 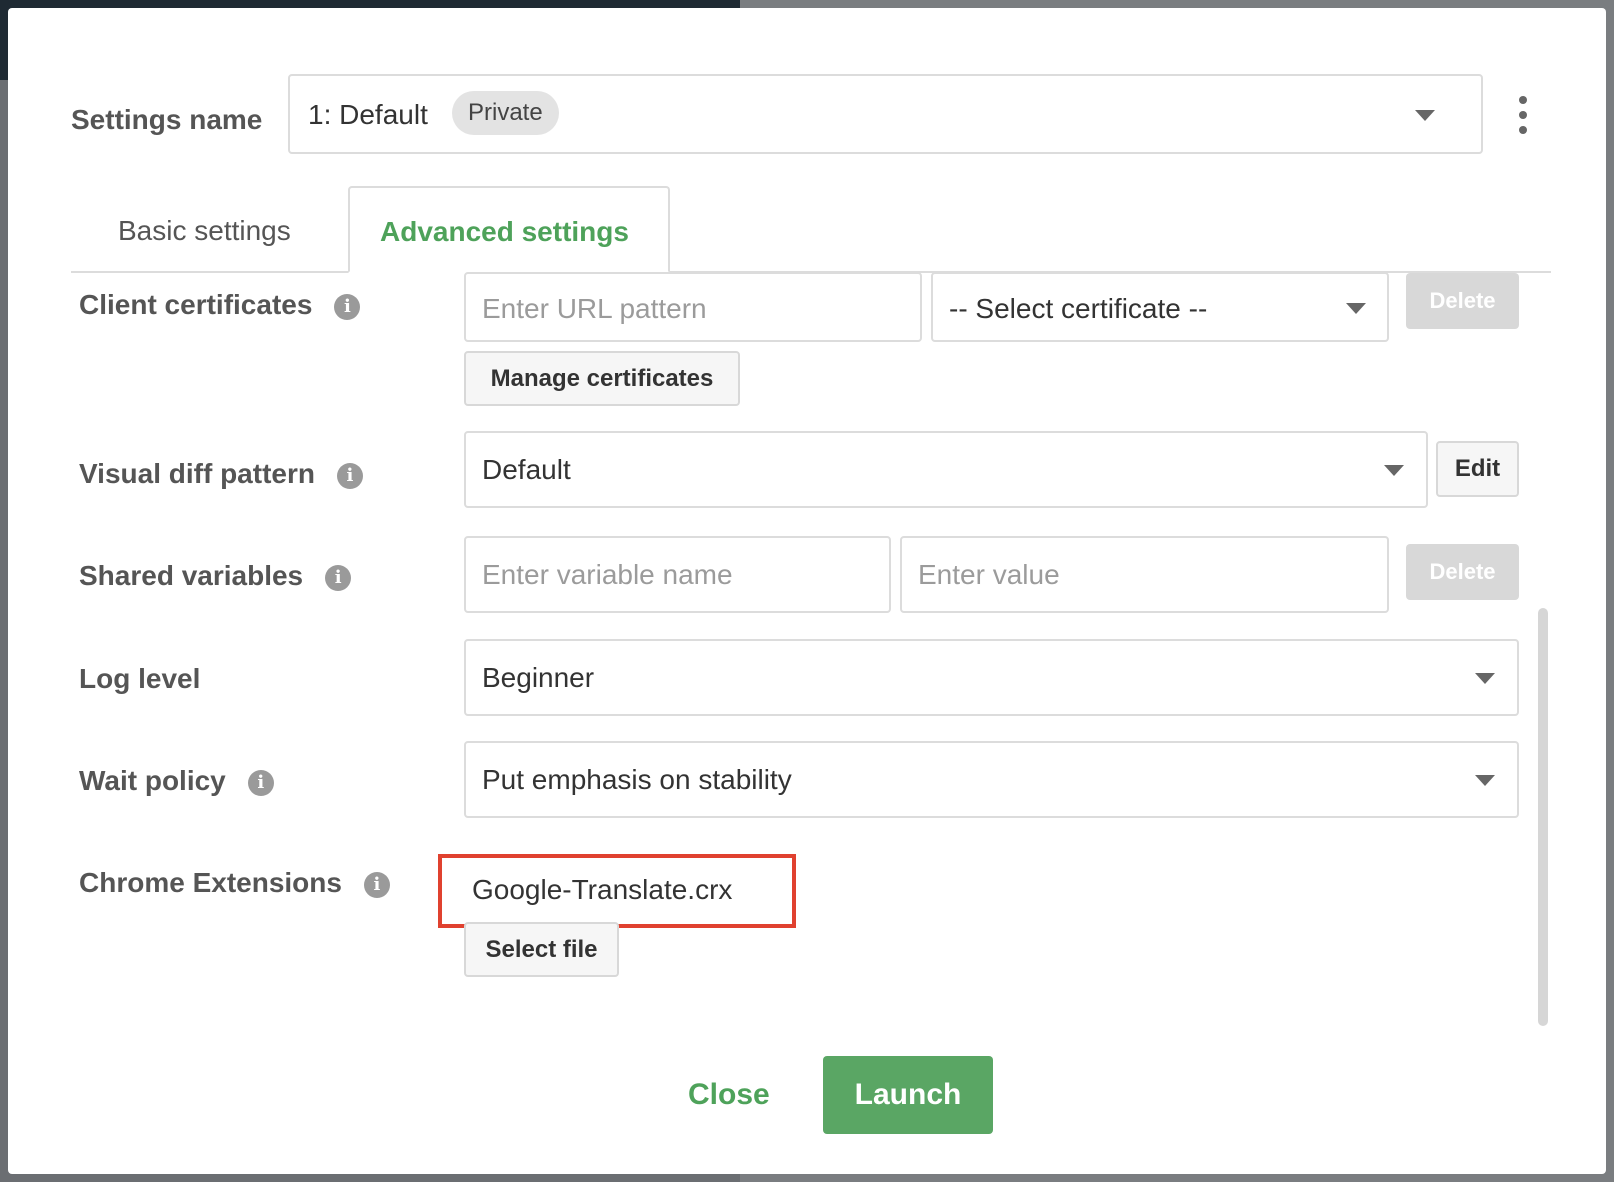 I want to click on visual-diff-label: Visual diff pattern i, so click(x=221, y=474).